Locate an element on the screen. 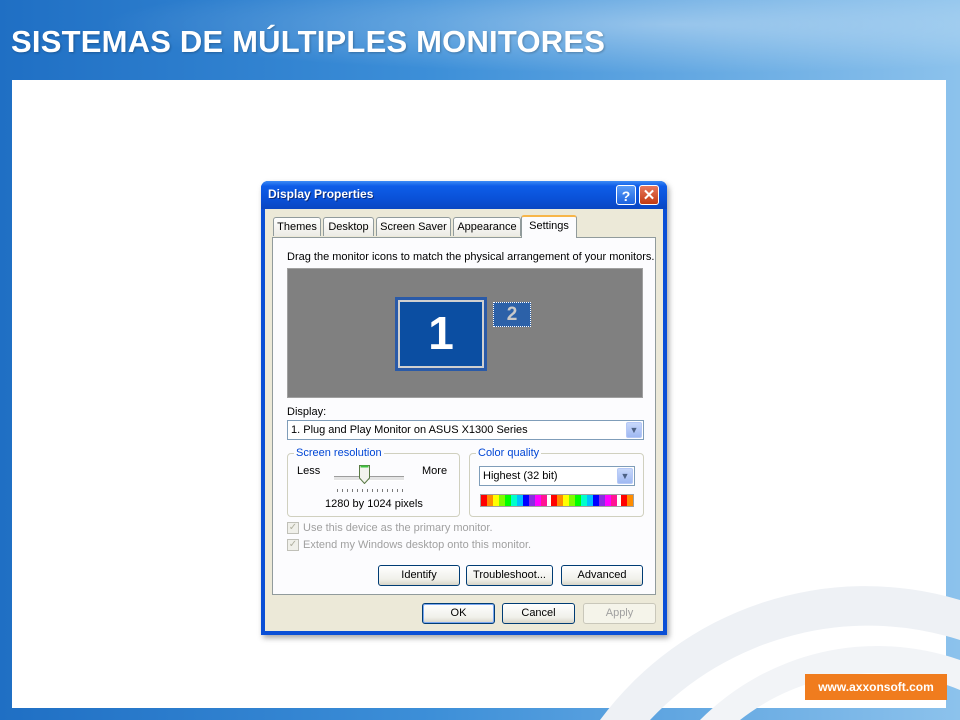 This screenshot has width=960, height=720. cancel-button: Cancel is located at coordinates (538, 613).